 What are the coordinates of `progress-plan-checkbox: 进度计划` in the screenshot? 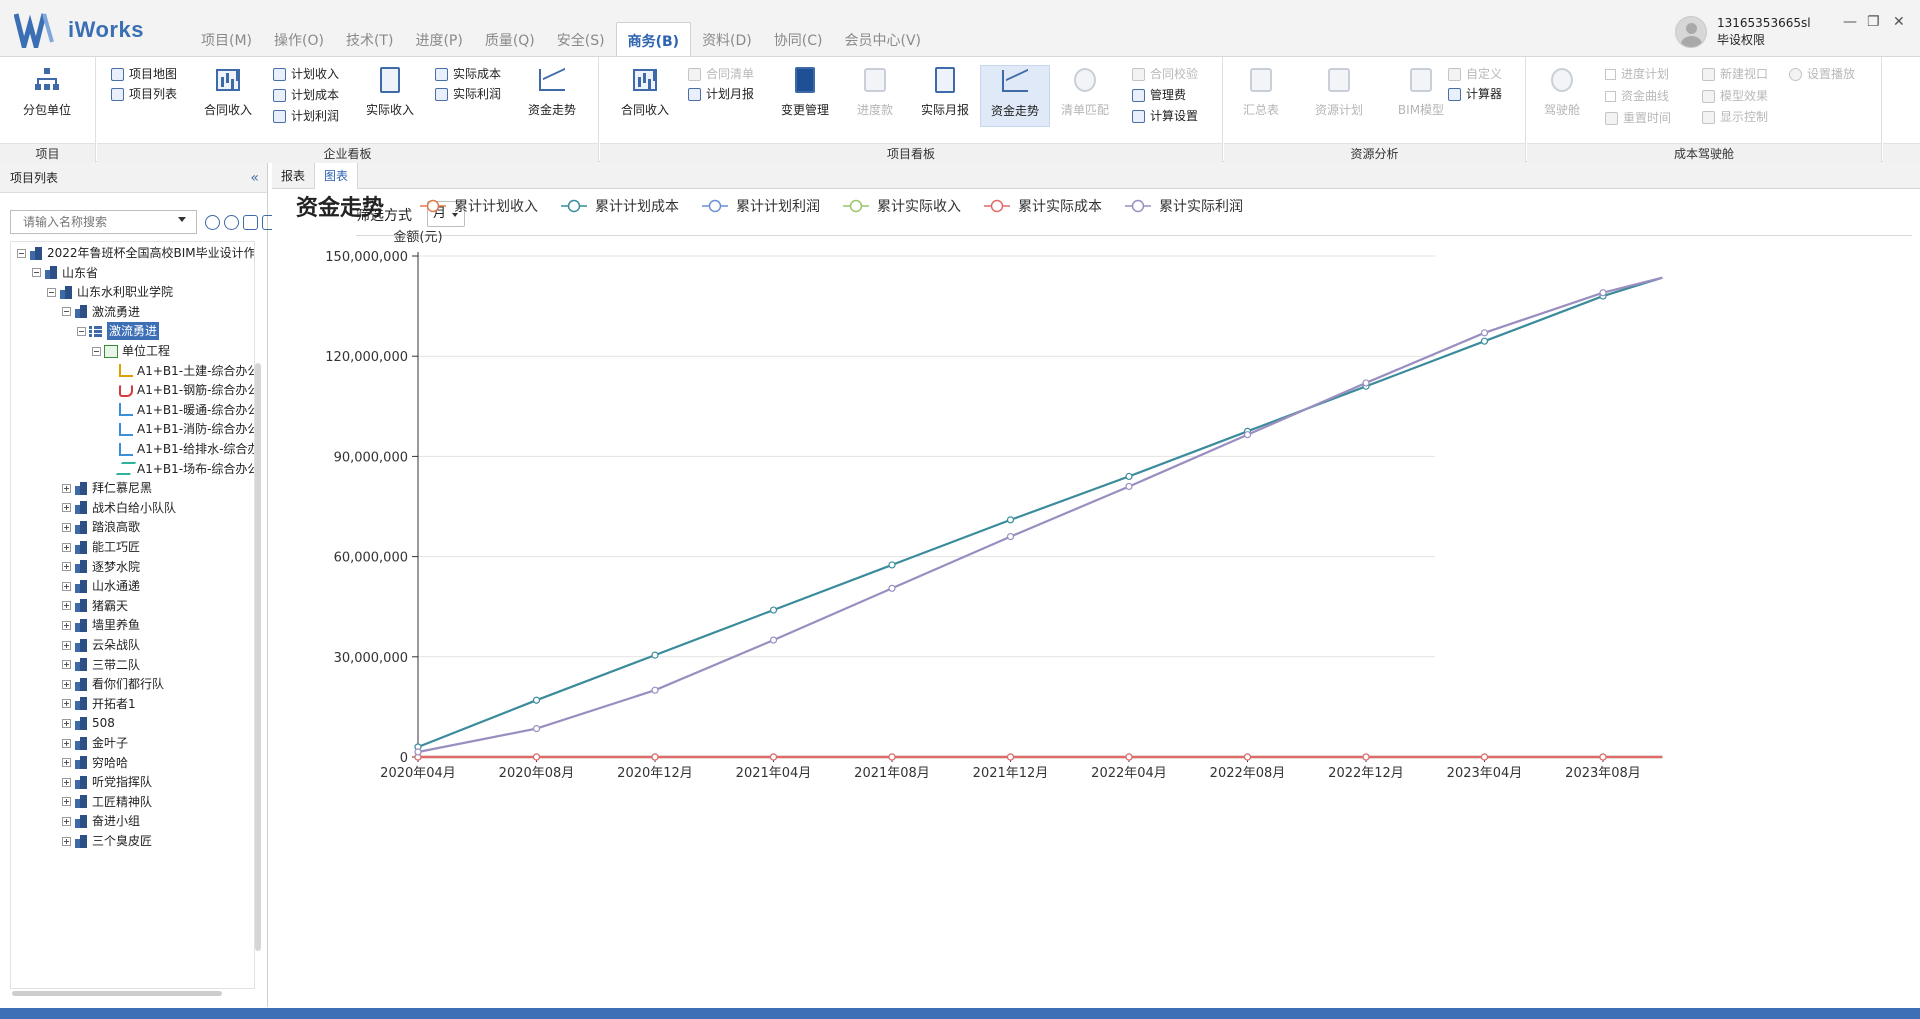 It's located at (1637, 74).